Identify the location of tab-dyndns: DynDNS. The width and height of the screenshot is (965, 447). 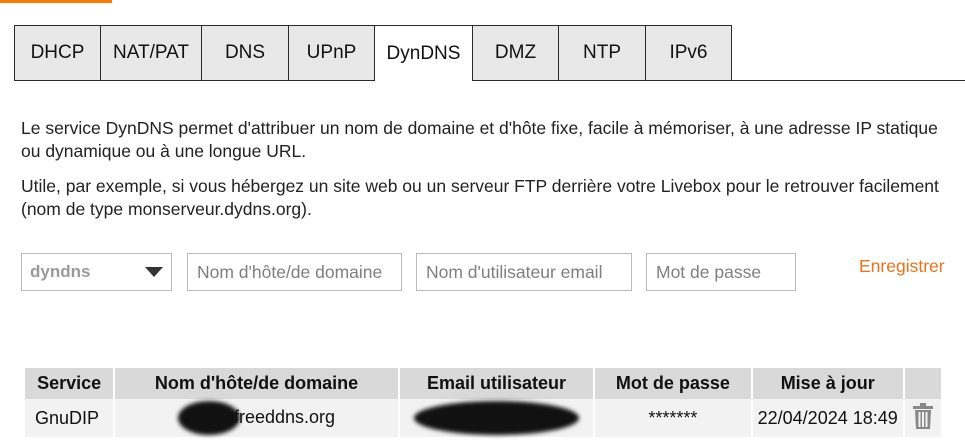
(423, 53).